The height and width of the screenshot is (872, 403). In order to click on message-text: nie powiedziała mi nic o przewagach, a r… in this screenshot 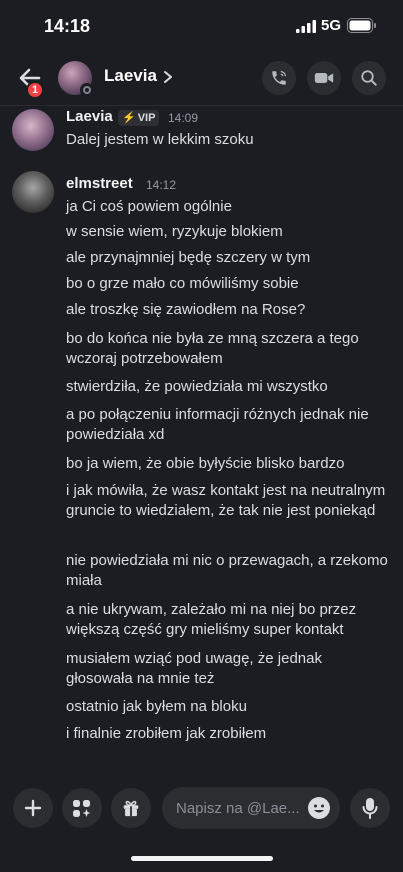, I will do `click(227, 570)`.